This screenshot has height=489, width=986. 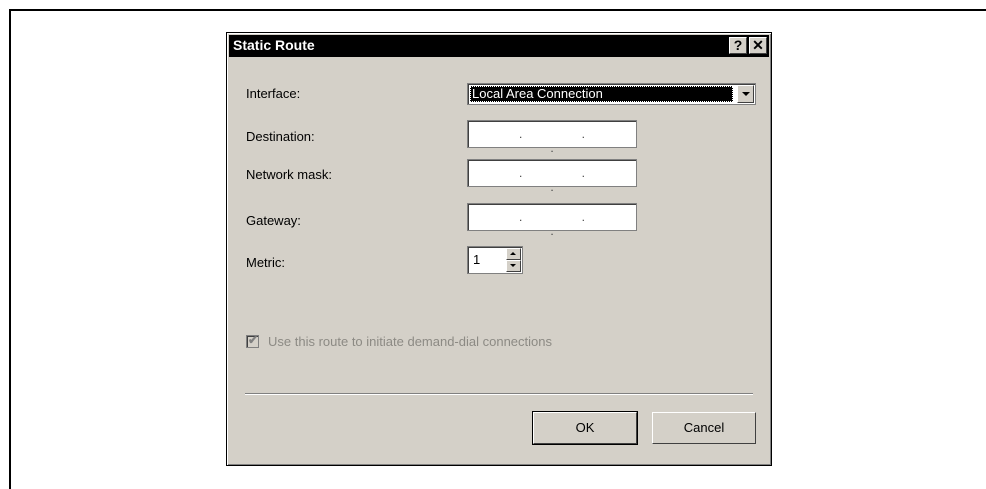 What do you see at coordinates (273, 93) in the screenshot?
I see `interface-label: Interface:` at bounding box center [273, 93].